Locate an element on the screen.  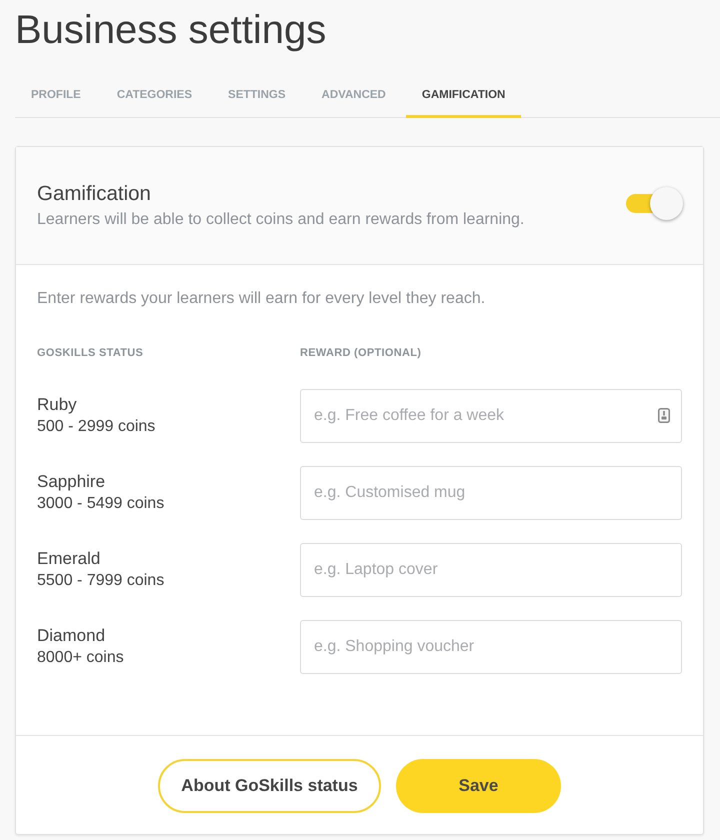
tab: SETTINGS is located at coordinates (257, 96).